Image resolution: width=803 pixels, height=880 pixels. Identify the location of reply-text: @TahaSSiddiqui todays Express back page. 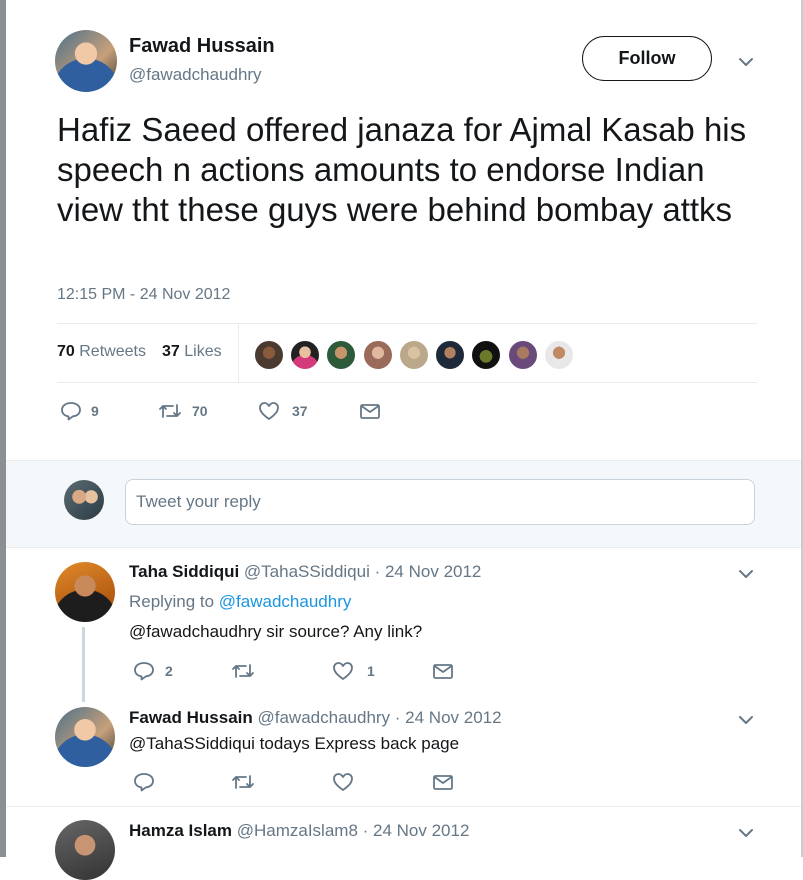
(294, 743).